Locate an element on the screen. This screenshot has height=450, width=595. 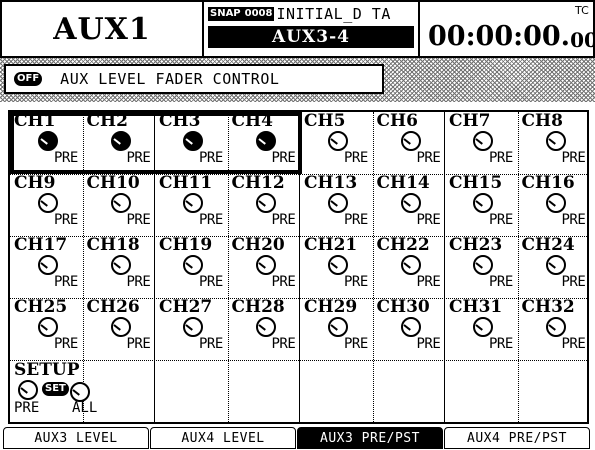
fader-control-label: AUX LEVEL FADER CONTROL is located at coordinates (170, 79).